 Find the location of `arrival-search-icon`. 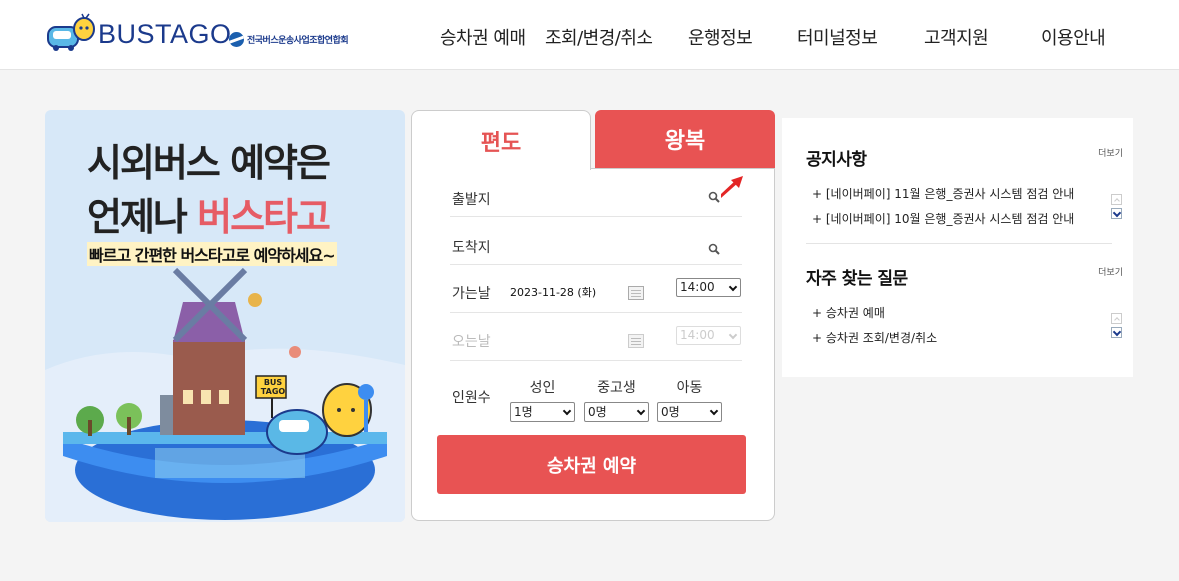

arrival-search-icon is located at coordinates (714, 249).